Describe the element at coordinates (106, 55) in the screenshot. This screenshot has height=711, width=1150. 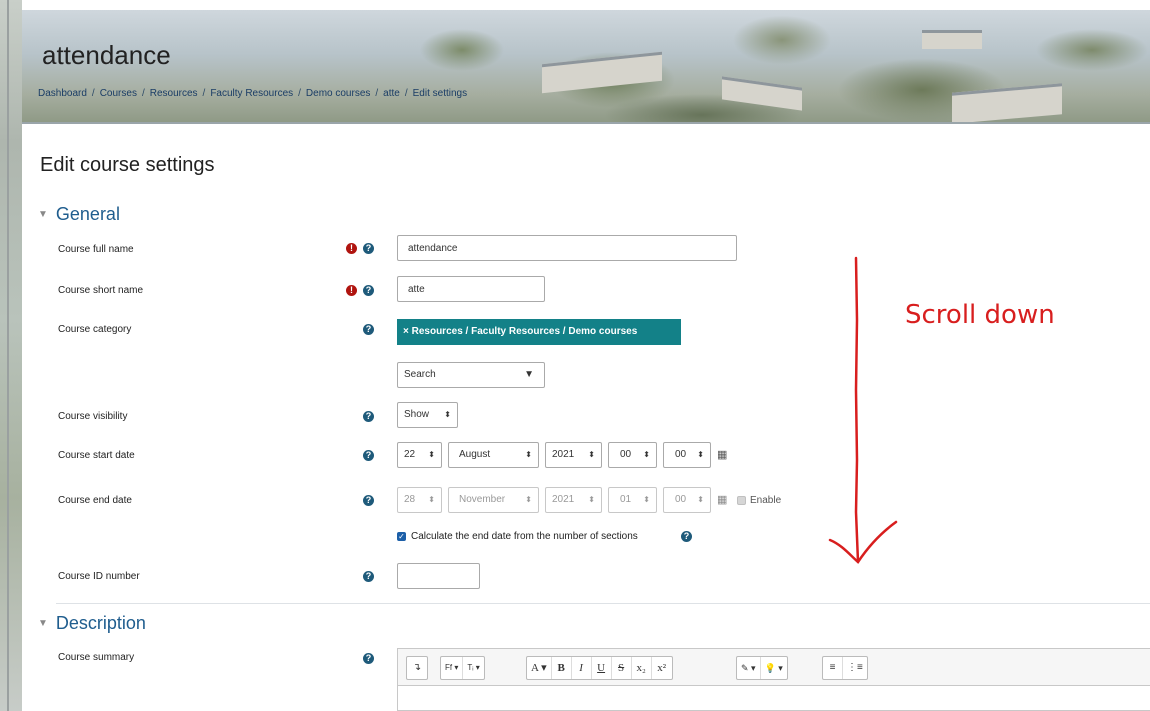
I see `page-title: attendance` at that location.